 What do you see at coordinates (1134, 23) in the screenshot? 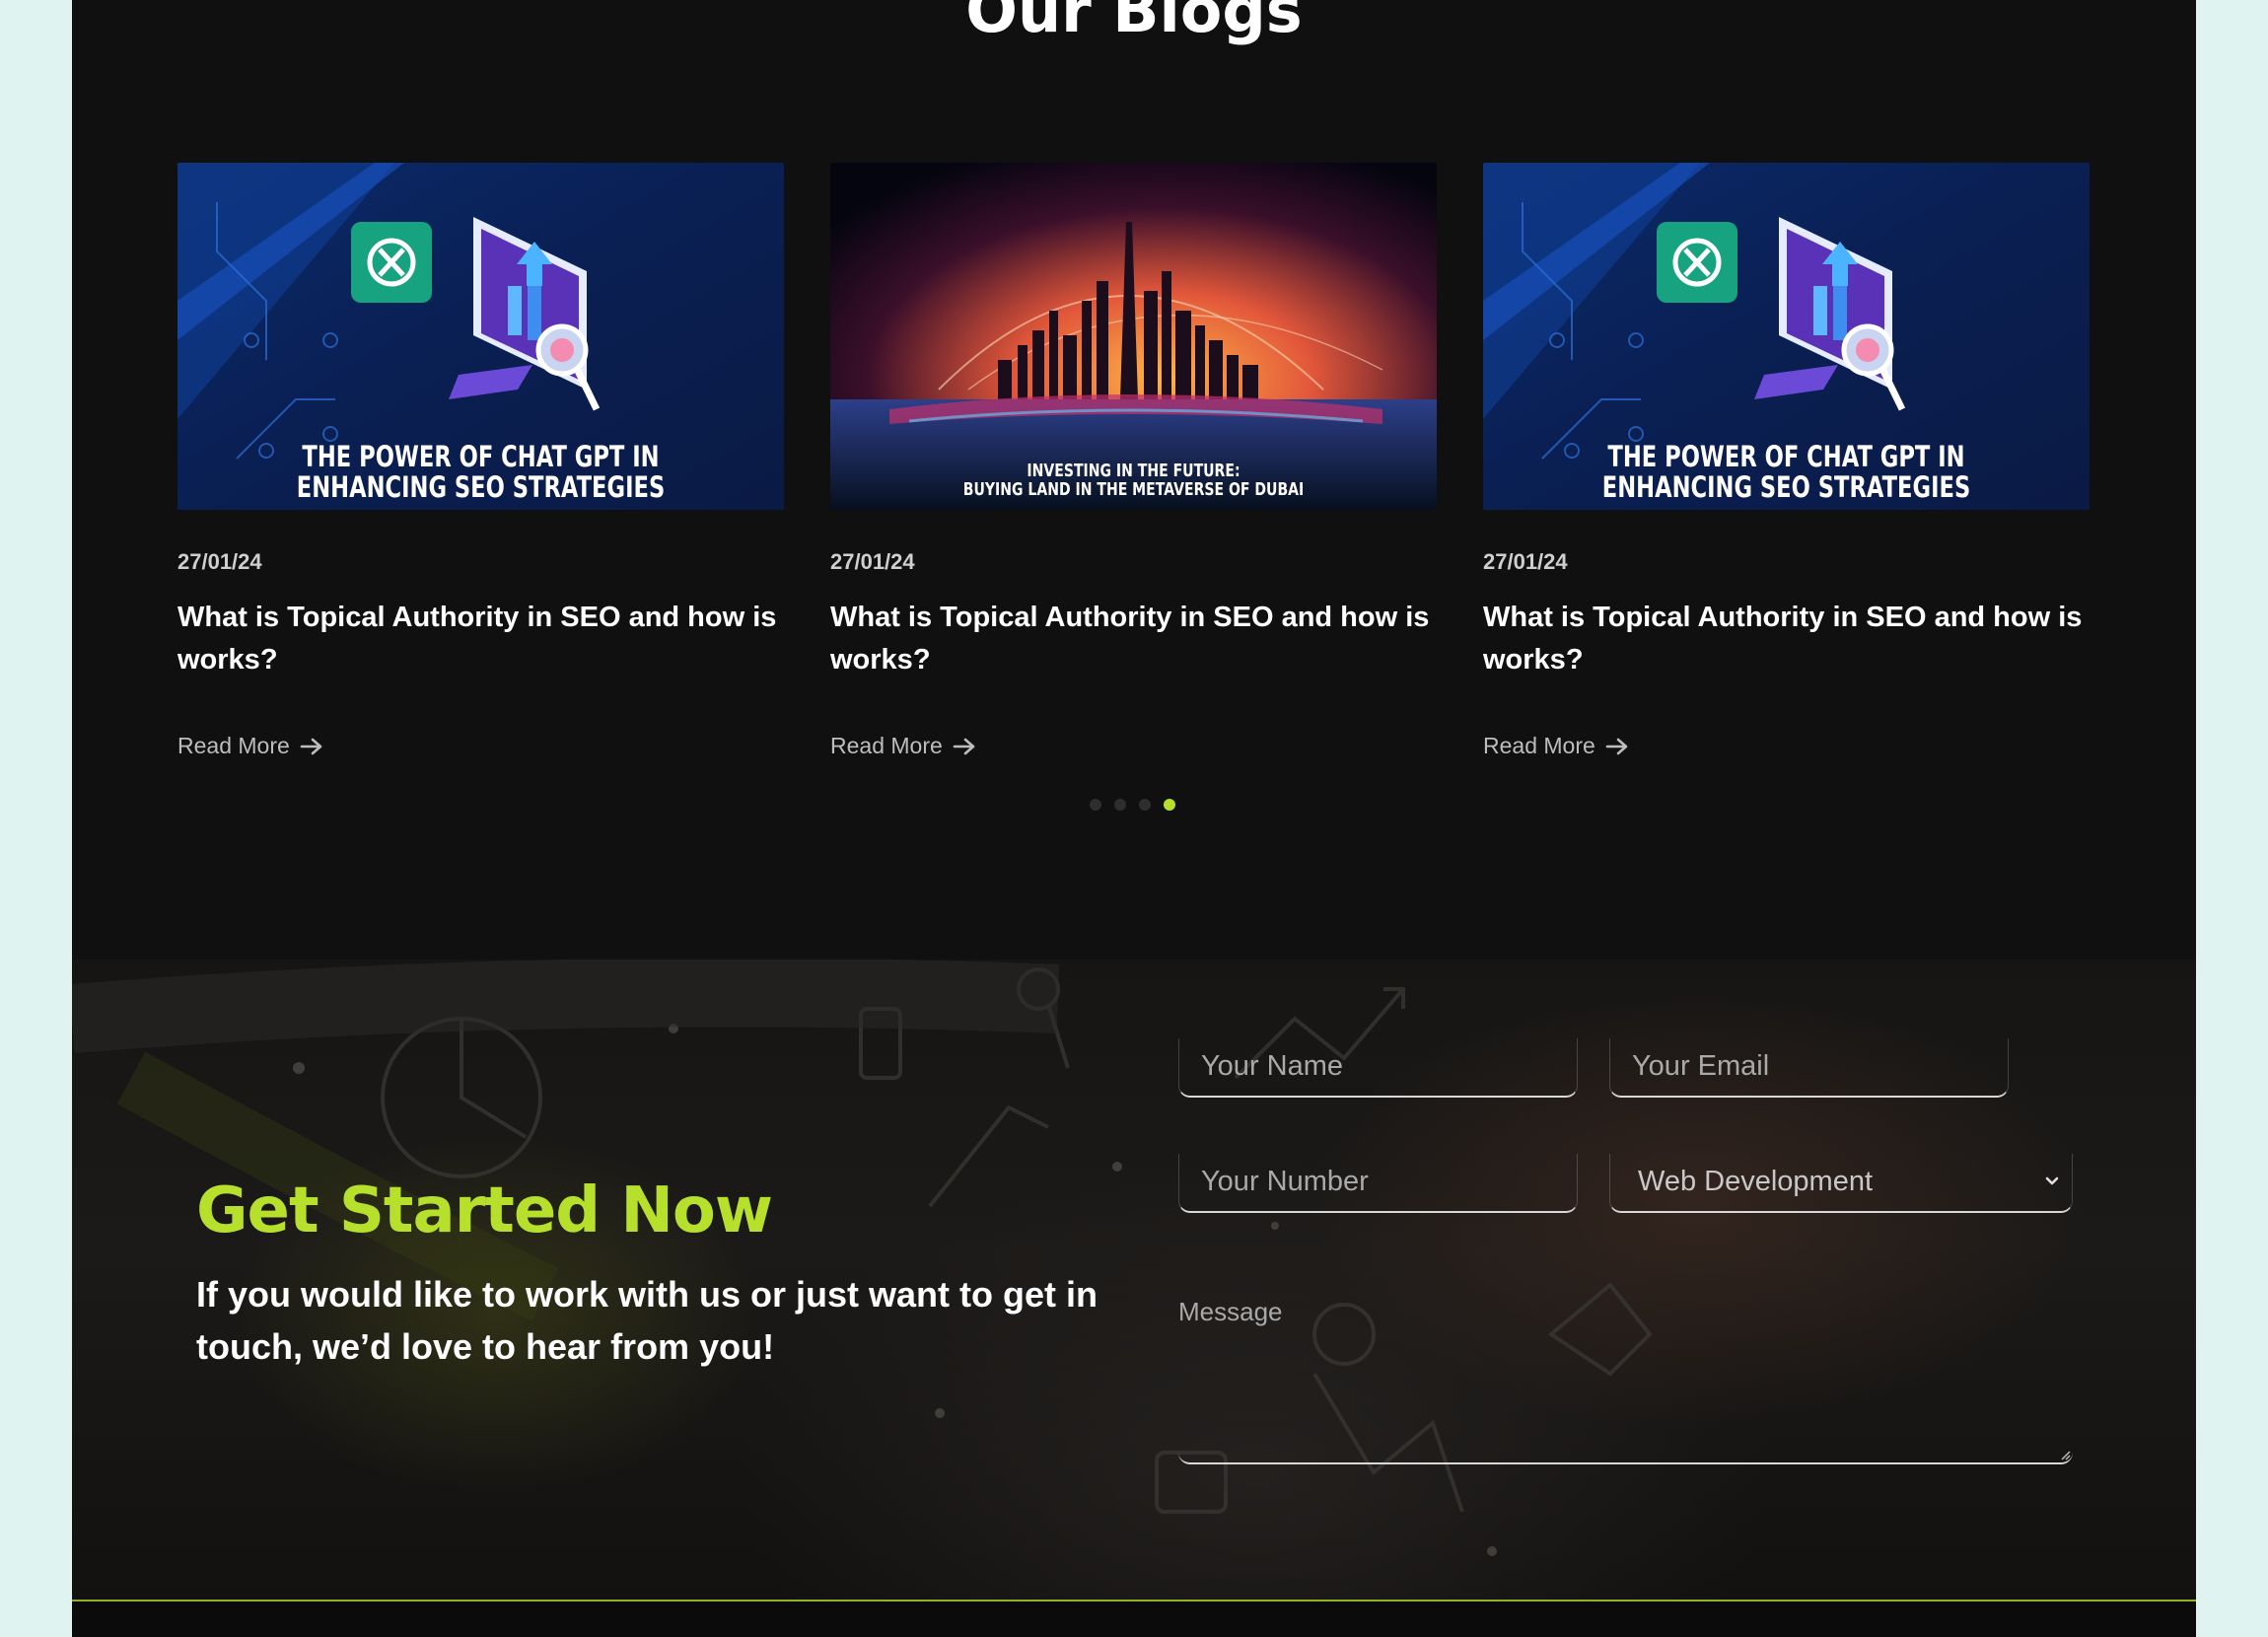
I see `section-title: Our Blogs` at bounding box center [1134, 23].